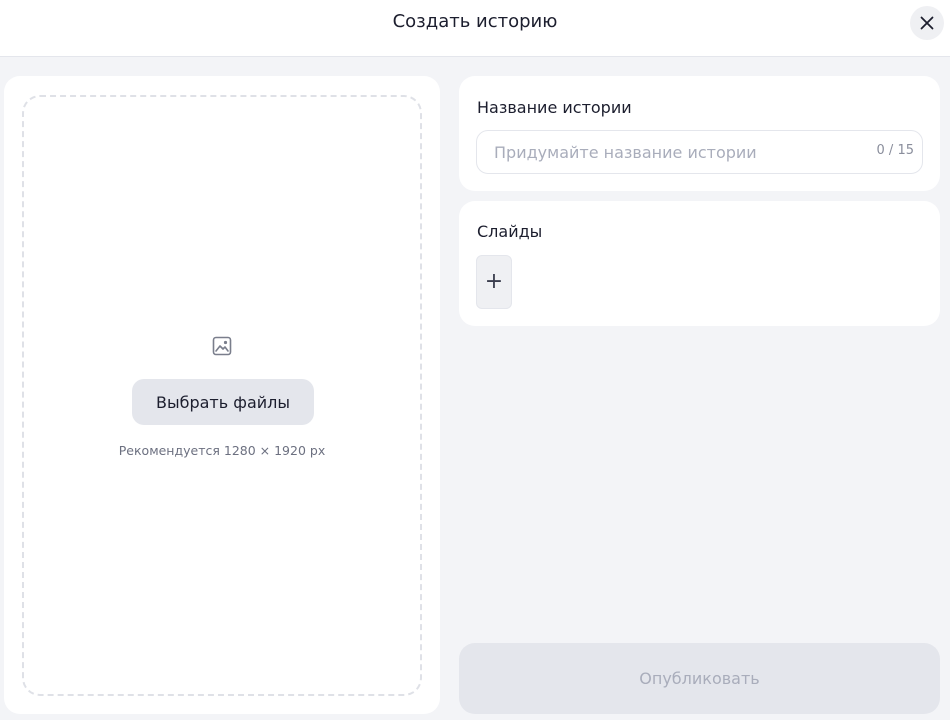 Image resolution: width=950 pixels, height=720 pixels. I want to click on close-button, so click(927, 23).